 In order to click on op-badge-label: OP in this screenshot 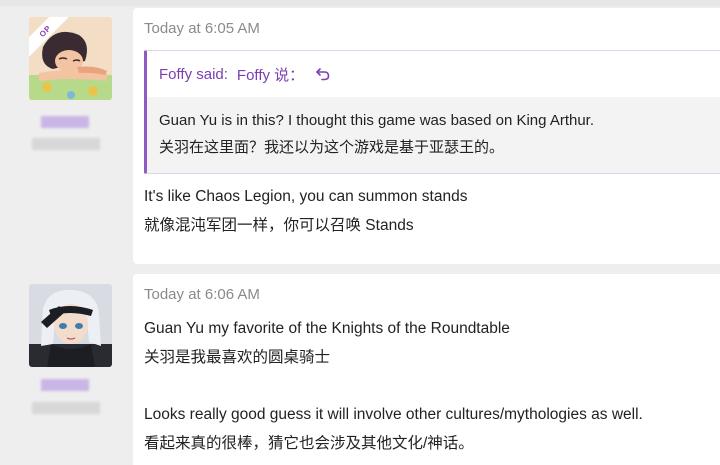, I will do `click(49, 37)`.